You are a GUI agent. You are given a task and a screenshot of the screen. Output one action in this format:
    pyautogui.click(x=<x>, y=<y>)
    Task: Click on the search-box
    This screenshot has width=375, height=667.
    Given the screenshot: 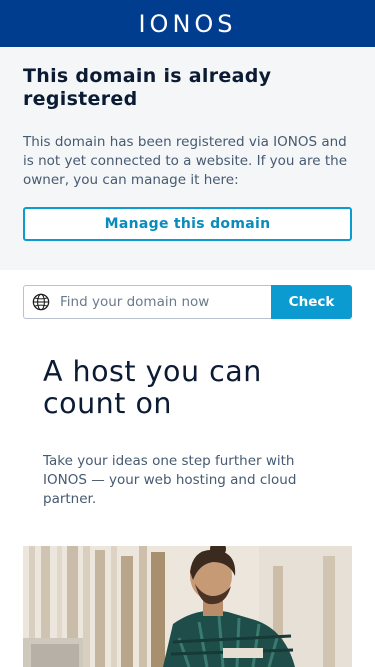 What is the action you would take?
    pyautogui.click(x=147, y=302)
    